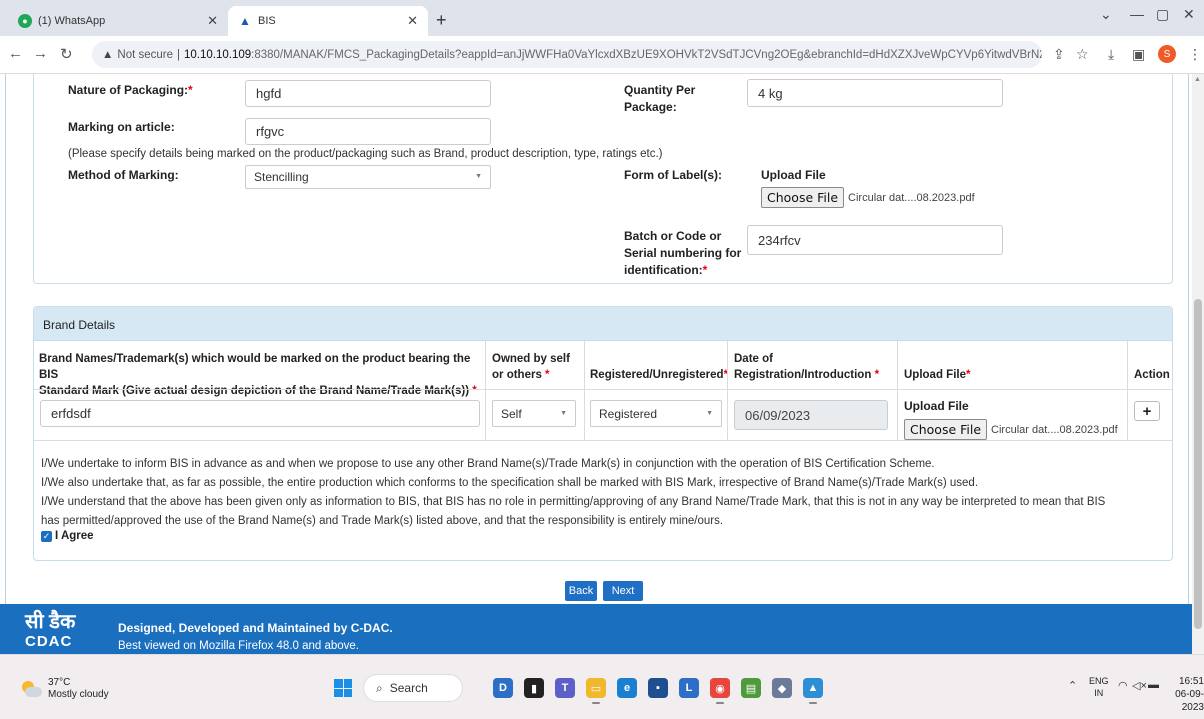  I want to click on store-icon: ▪, so click(658, 688).